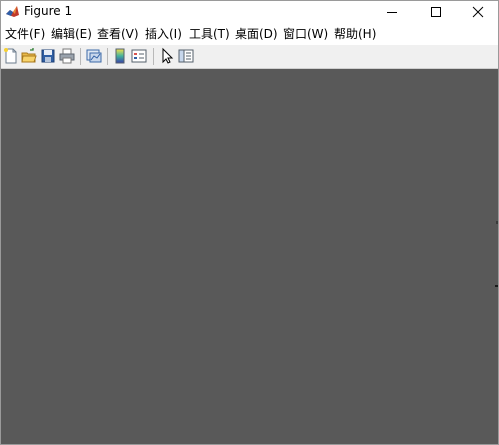  What do you see at coordinates (25, 34) in the screenshot?
I see `menu-file: 文件(F)` at bounding box center [25, 34].